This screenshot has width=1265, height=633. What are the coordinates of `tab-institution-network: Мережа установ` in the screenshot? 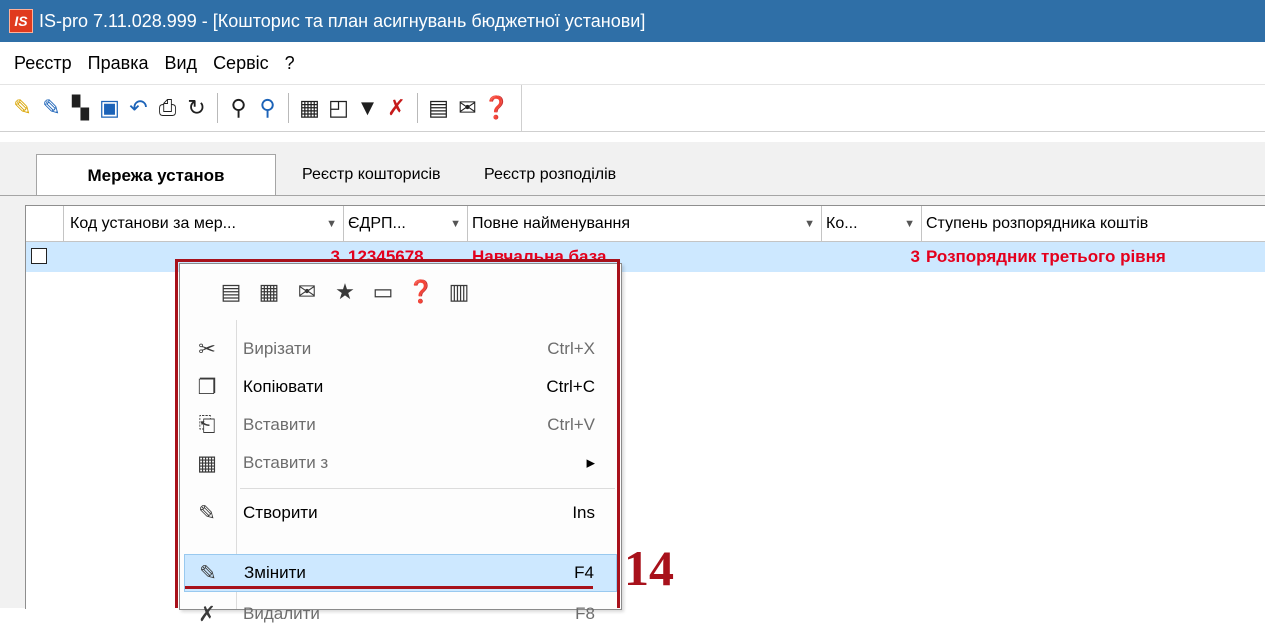 It's located at (156, 175).